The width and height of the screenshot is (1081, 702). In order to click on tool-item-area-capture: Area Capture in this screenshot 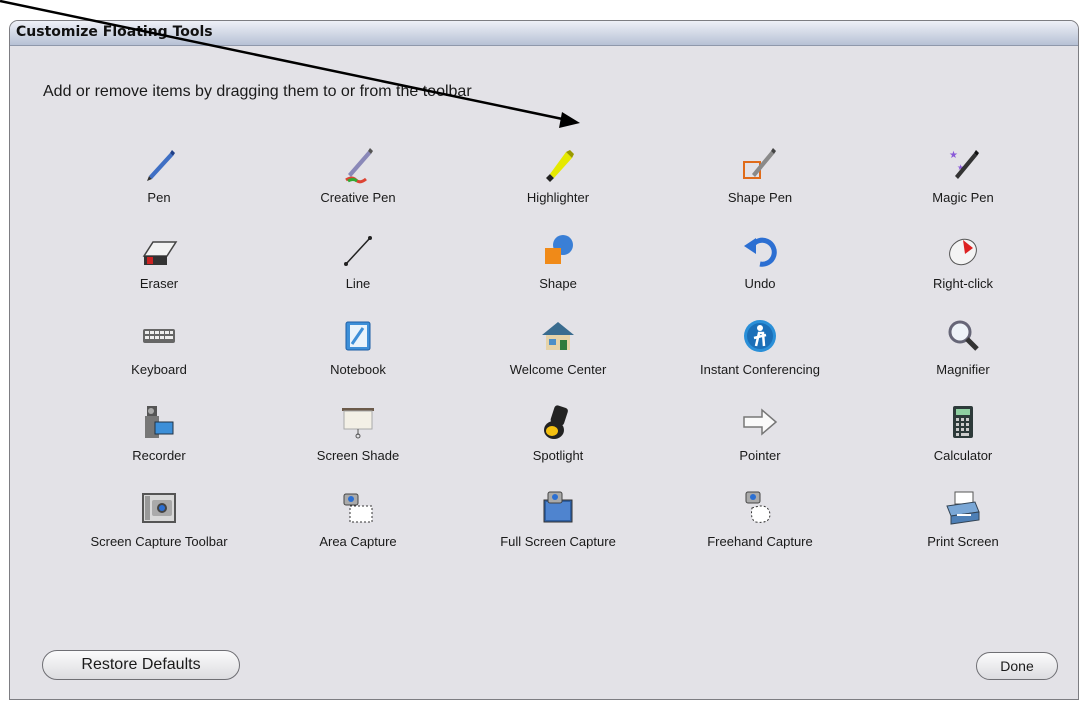, I will do `click(358, 518)`.